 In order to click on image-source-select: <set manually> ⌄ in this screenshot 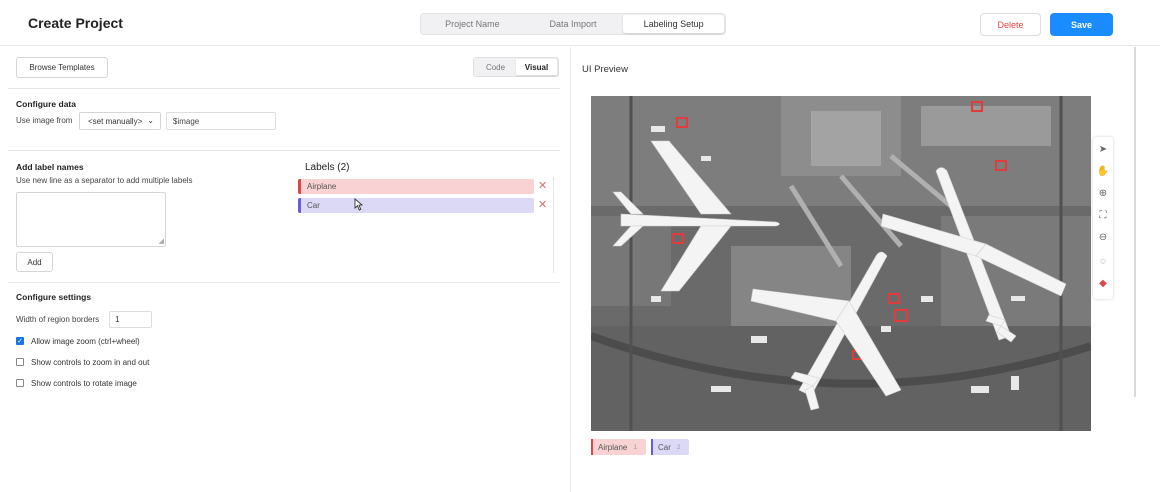, I will do `click(120, 121)`.